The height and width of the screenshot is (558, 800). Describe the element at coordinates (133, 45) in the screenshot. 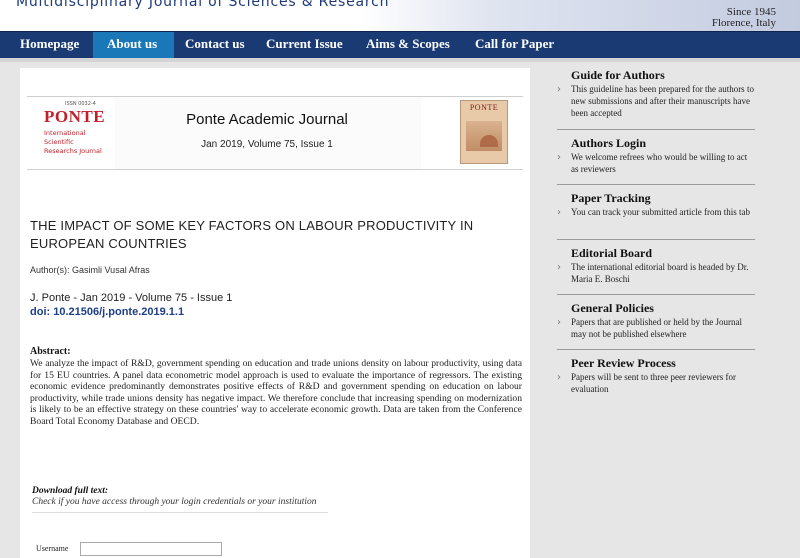

I see `nav-about-us: About us` at that location.